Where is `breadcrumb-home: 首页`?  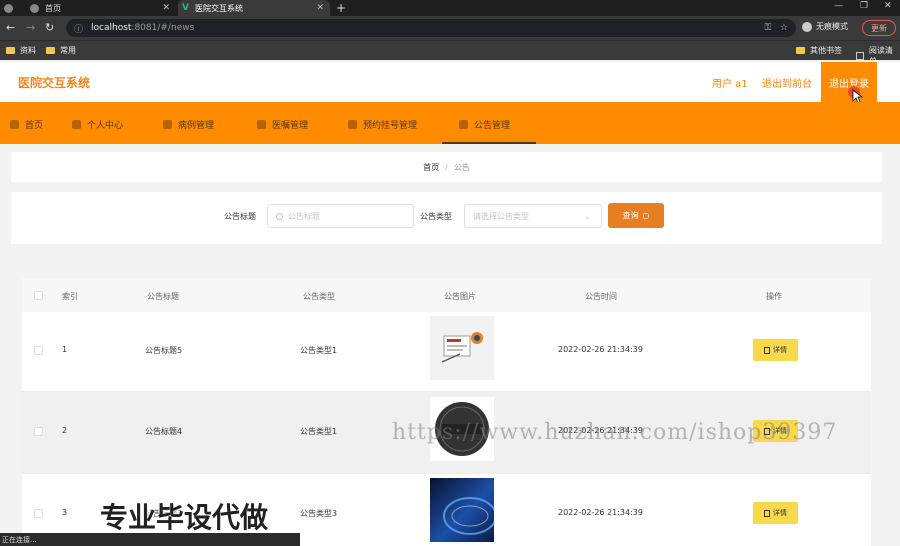 breadcrumb-home: 首页 is located at coordinates (431, 167).